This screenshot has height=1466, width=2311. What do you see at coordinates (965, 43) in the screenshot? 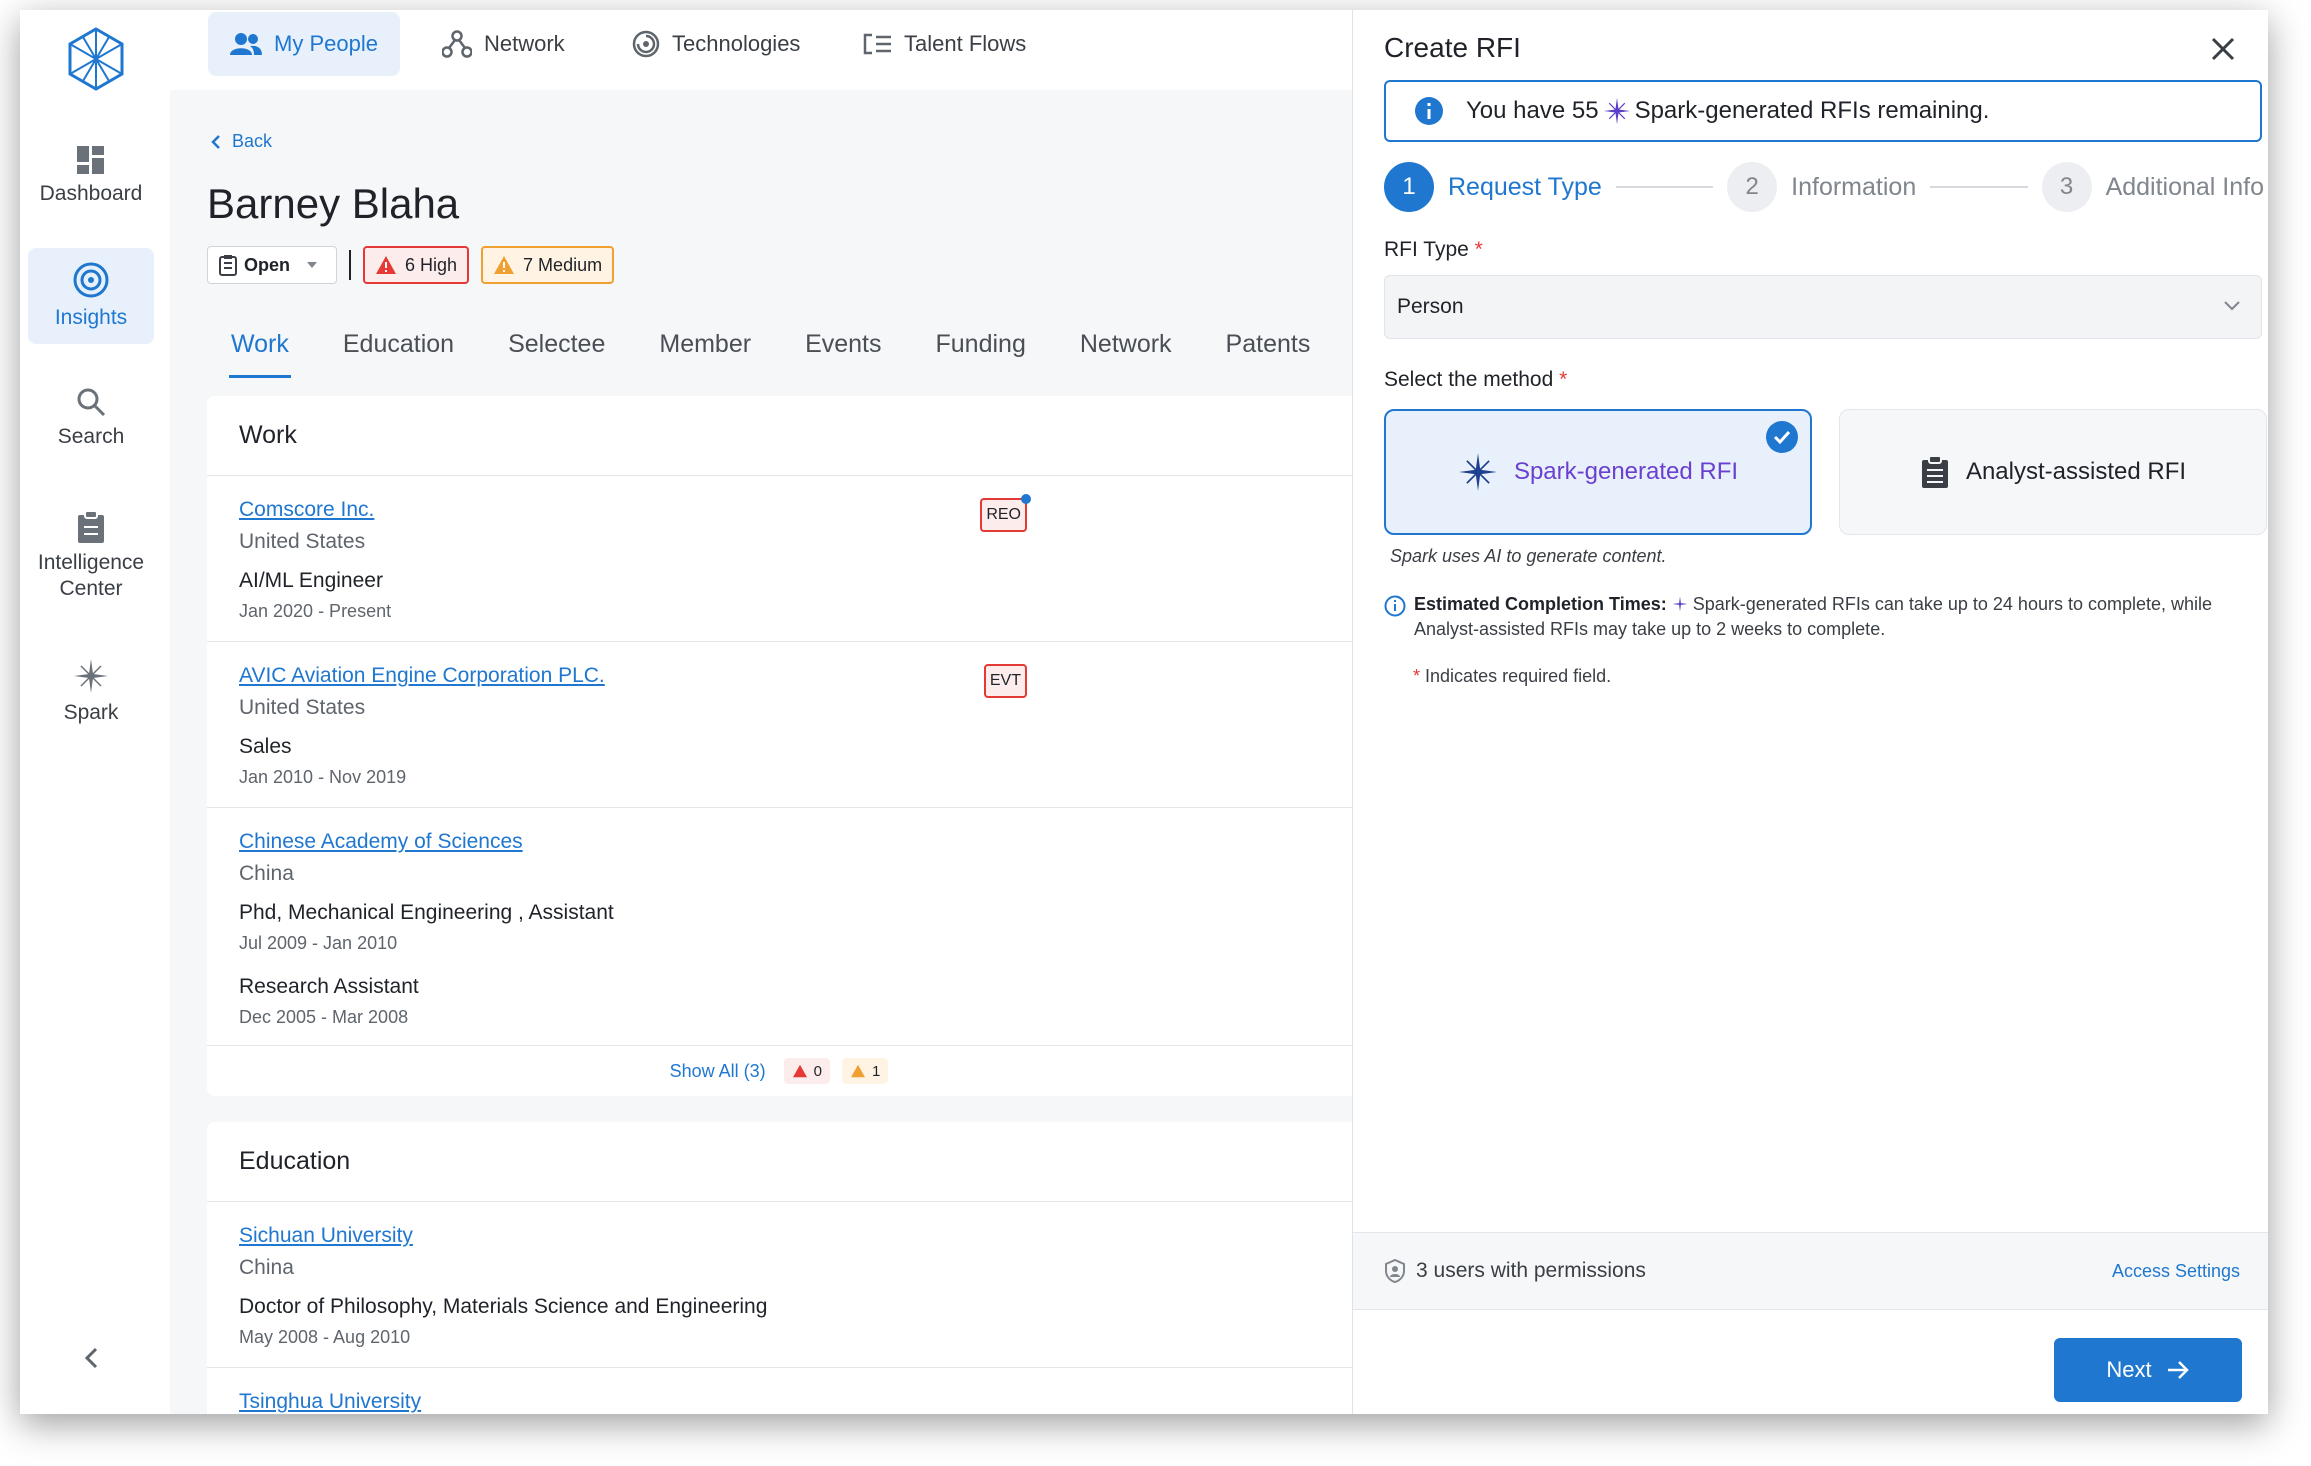
I see `nav-tab-label: Talent Flows` at bounding box center [965, 43].